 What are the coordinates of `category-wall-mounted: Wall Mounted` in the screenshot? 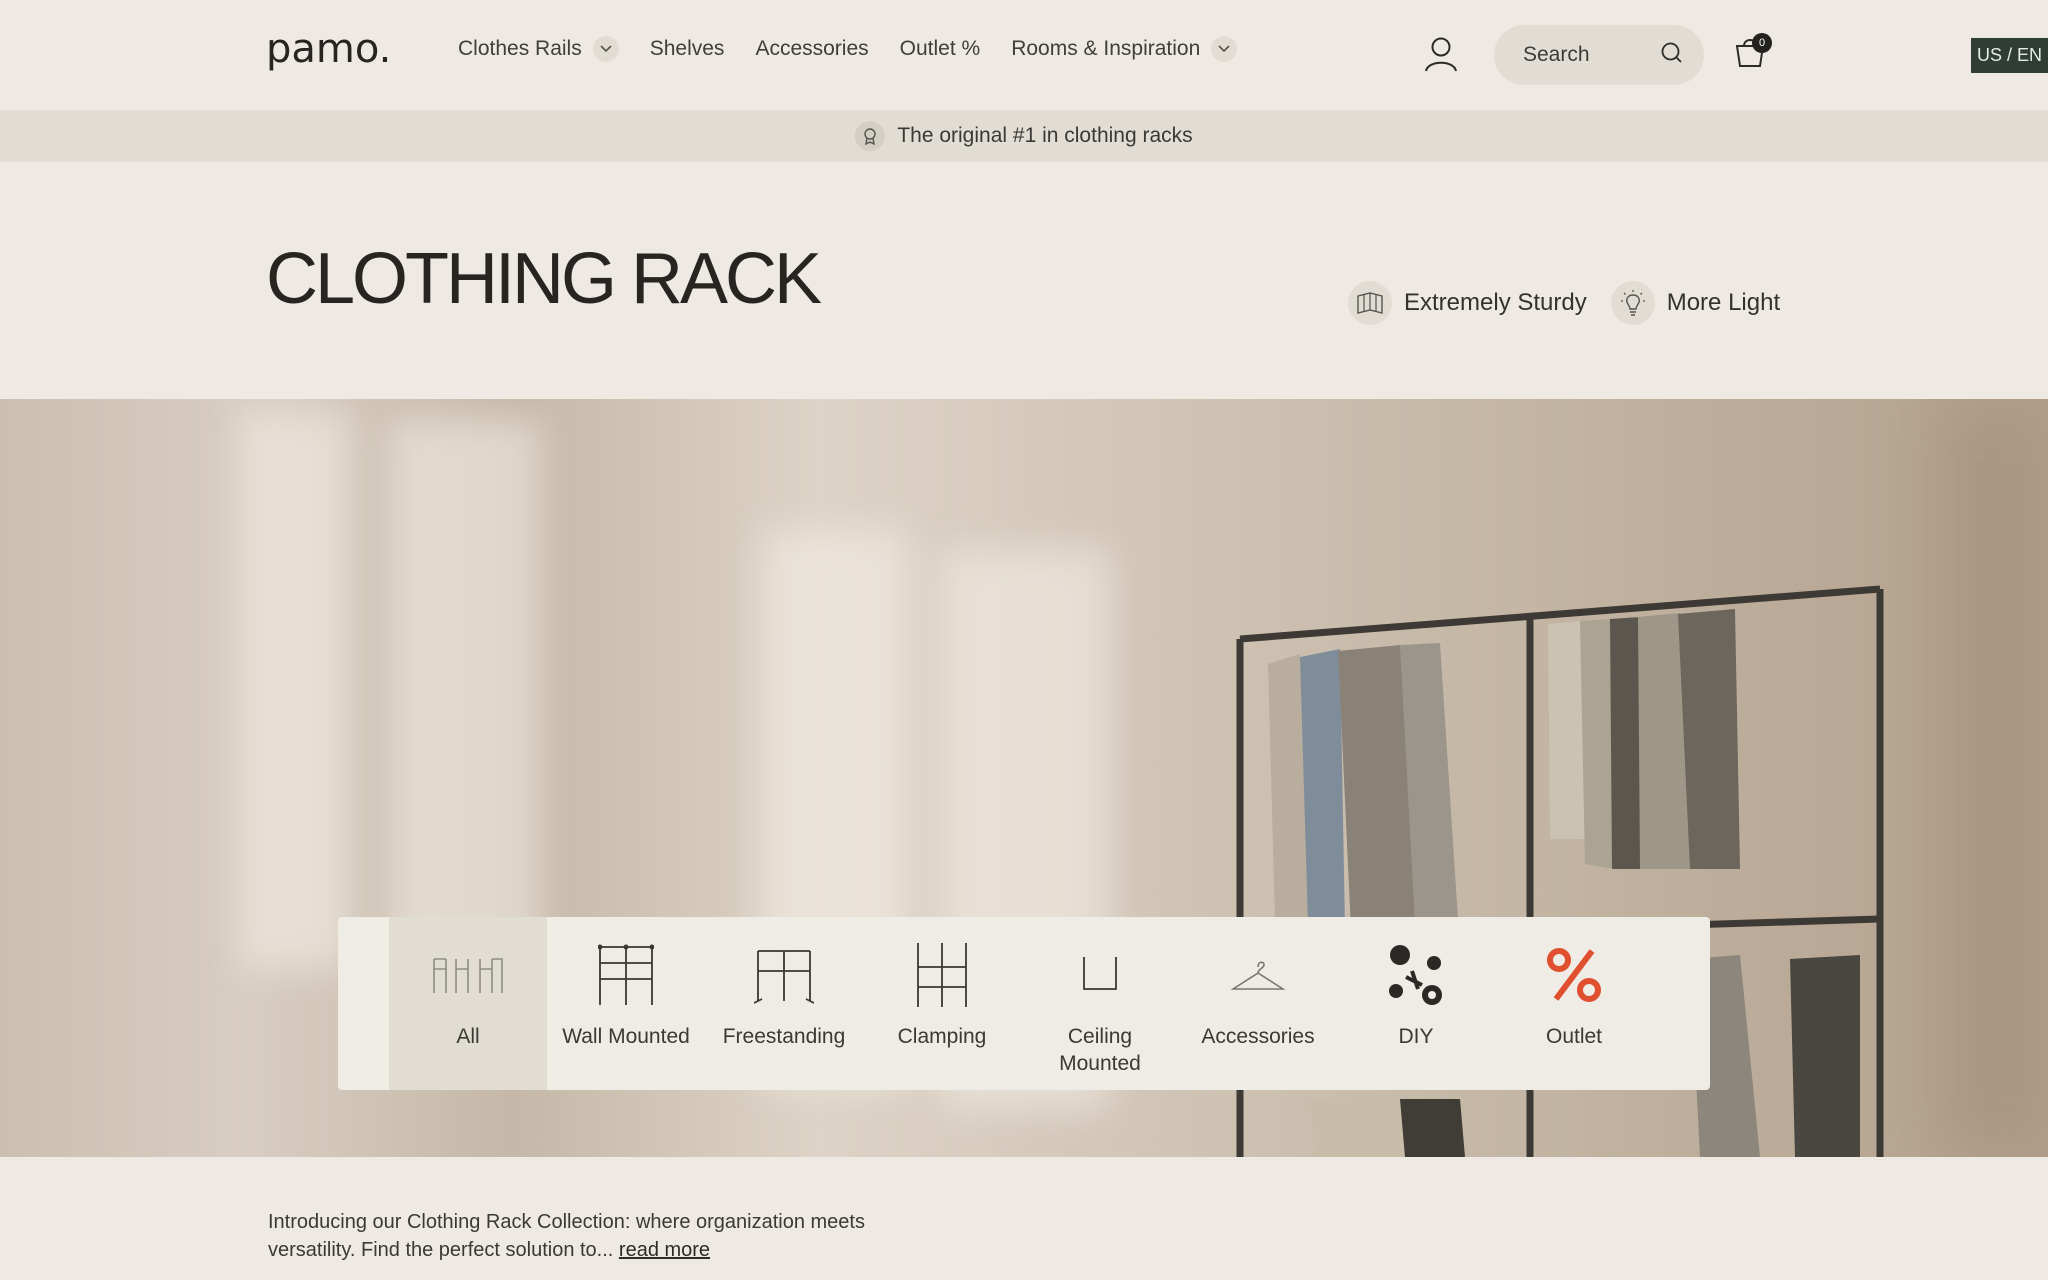 It's located at (626, 1003).